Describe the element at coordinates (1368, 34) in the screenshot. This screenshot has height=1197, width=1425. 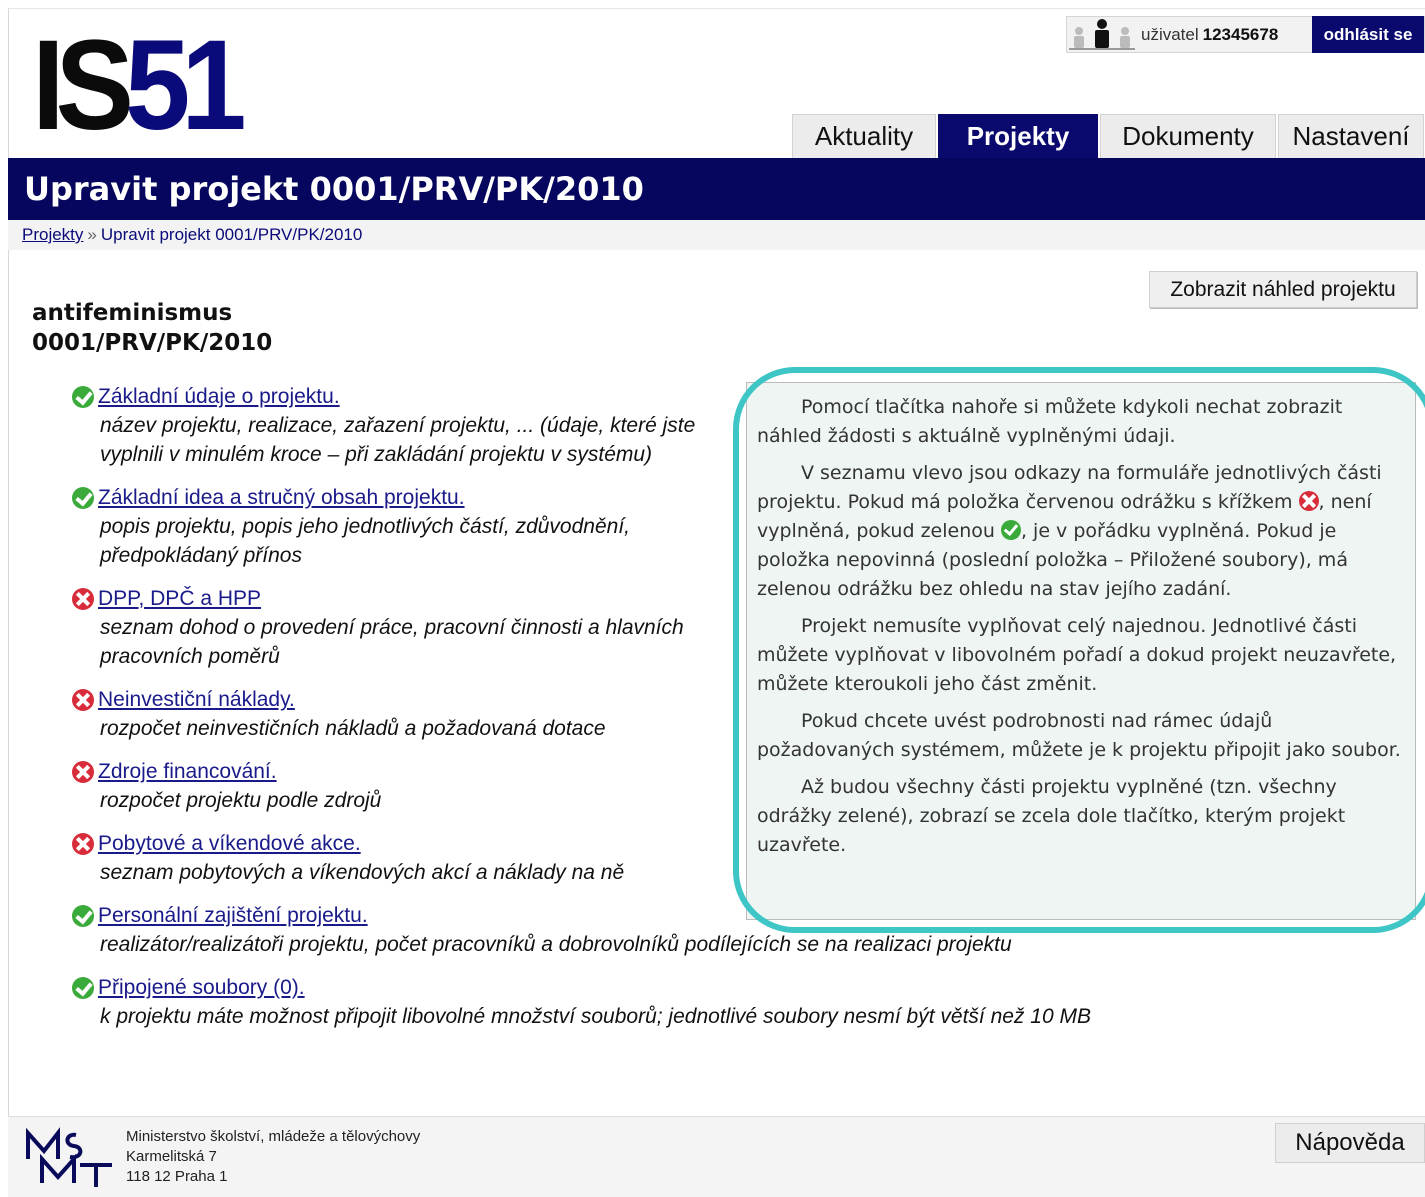
I see `logout-button: odhlásit se` at that location.